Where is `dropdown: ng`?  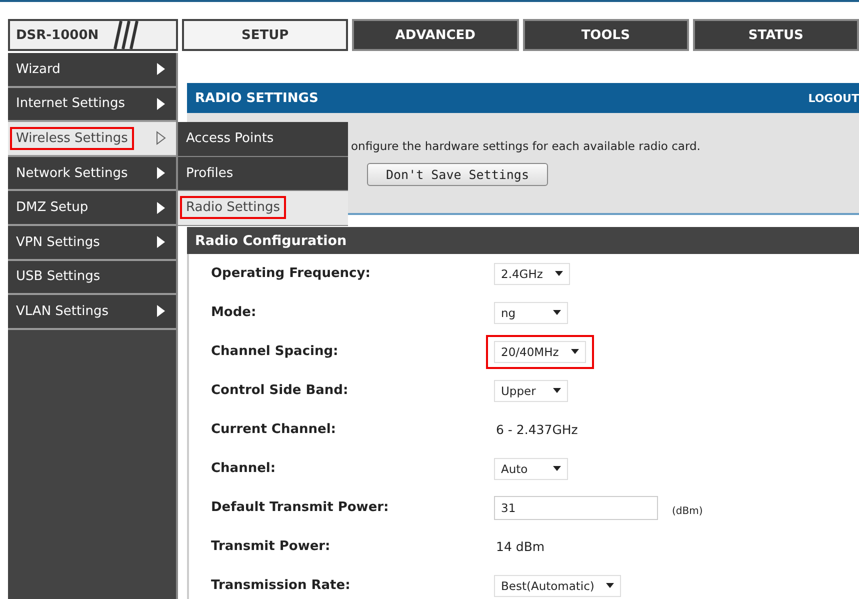 dropdown: ng is located at coordinates (531, 313).